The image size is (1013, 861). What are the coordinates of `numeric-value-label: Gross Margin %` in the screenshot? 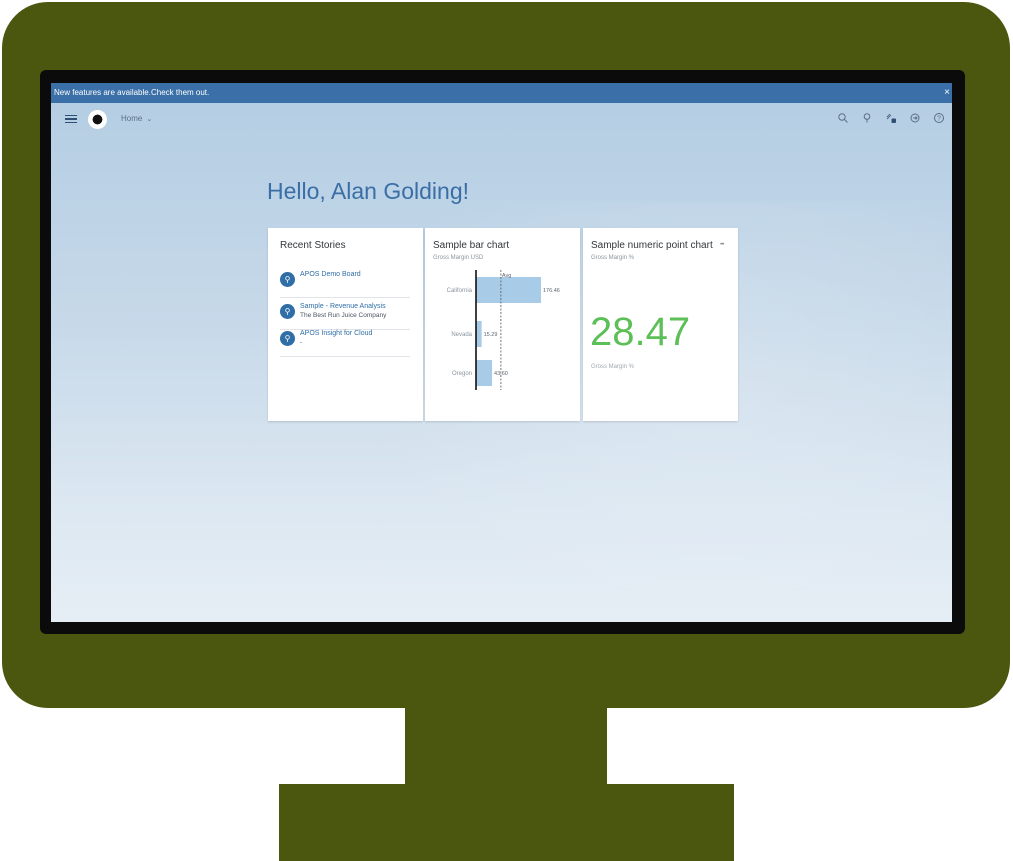 It's located at (613, 367).